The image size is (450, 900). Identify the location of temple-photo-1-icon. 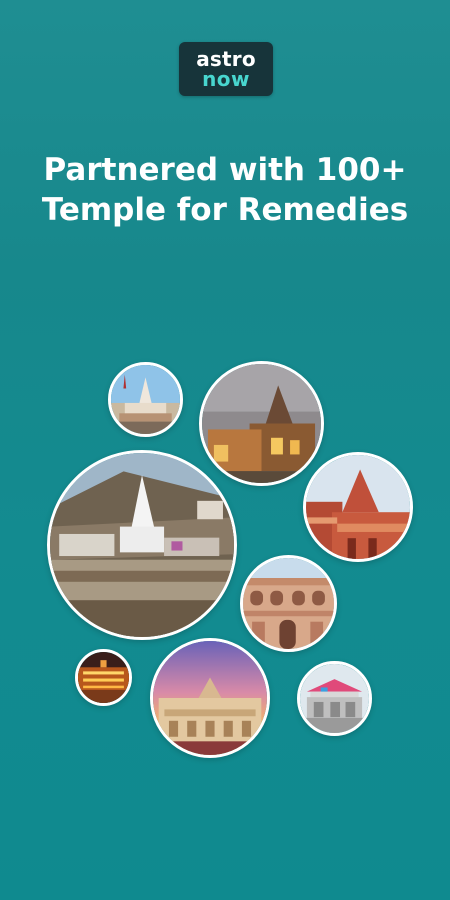
(145, 399).